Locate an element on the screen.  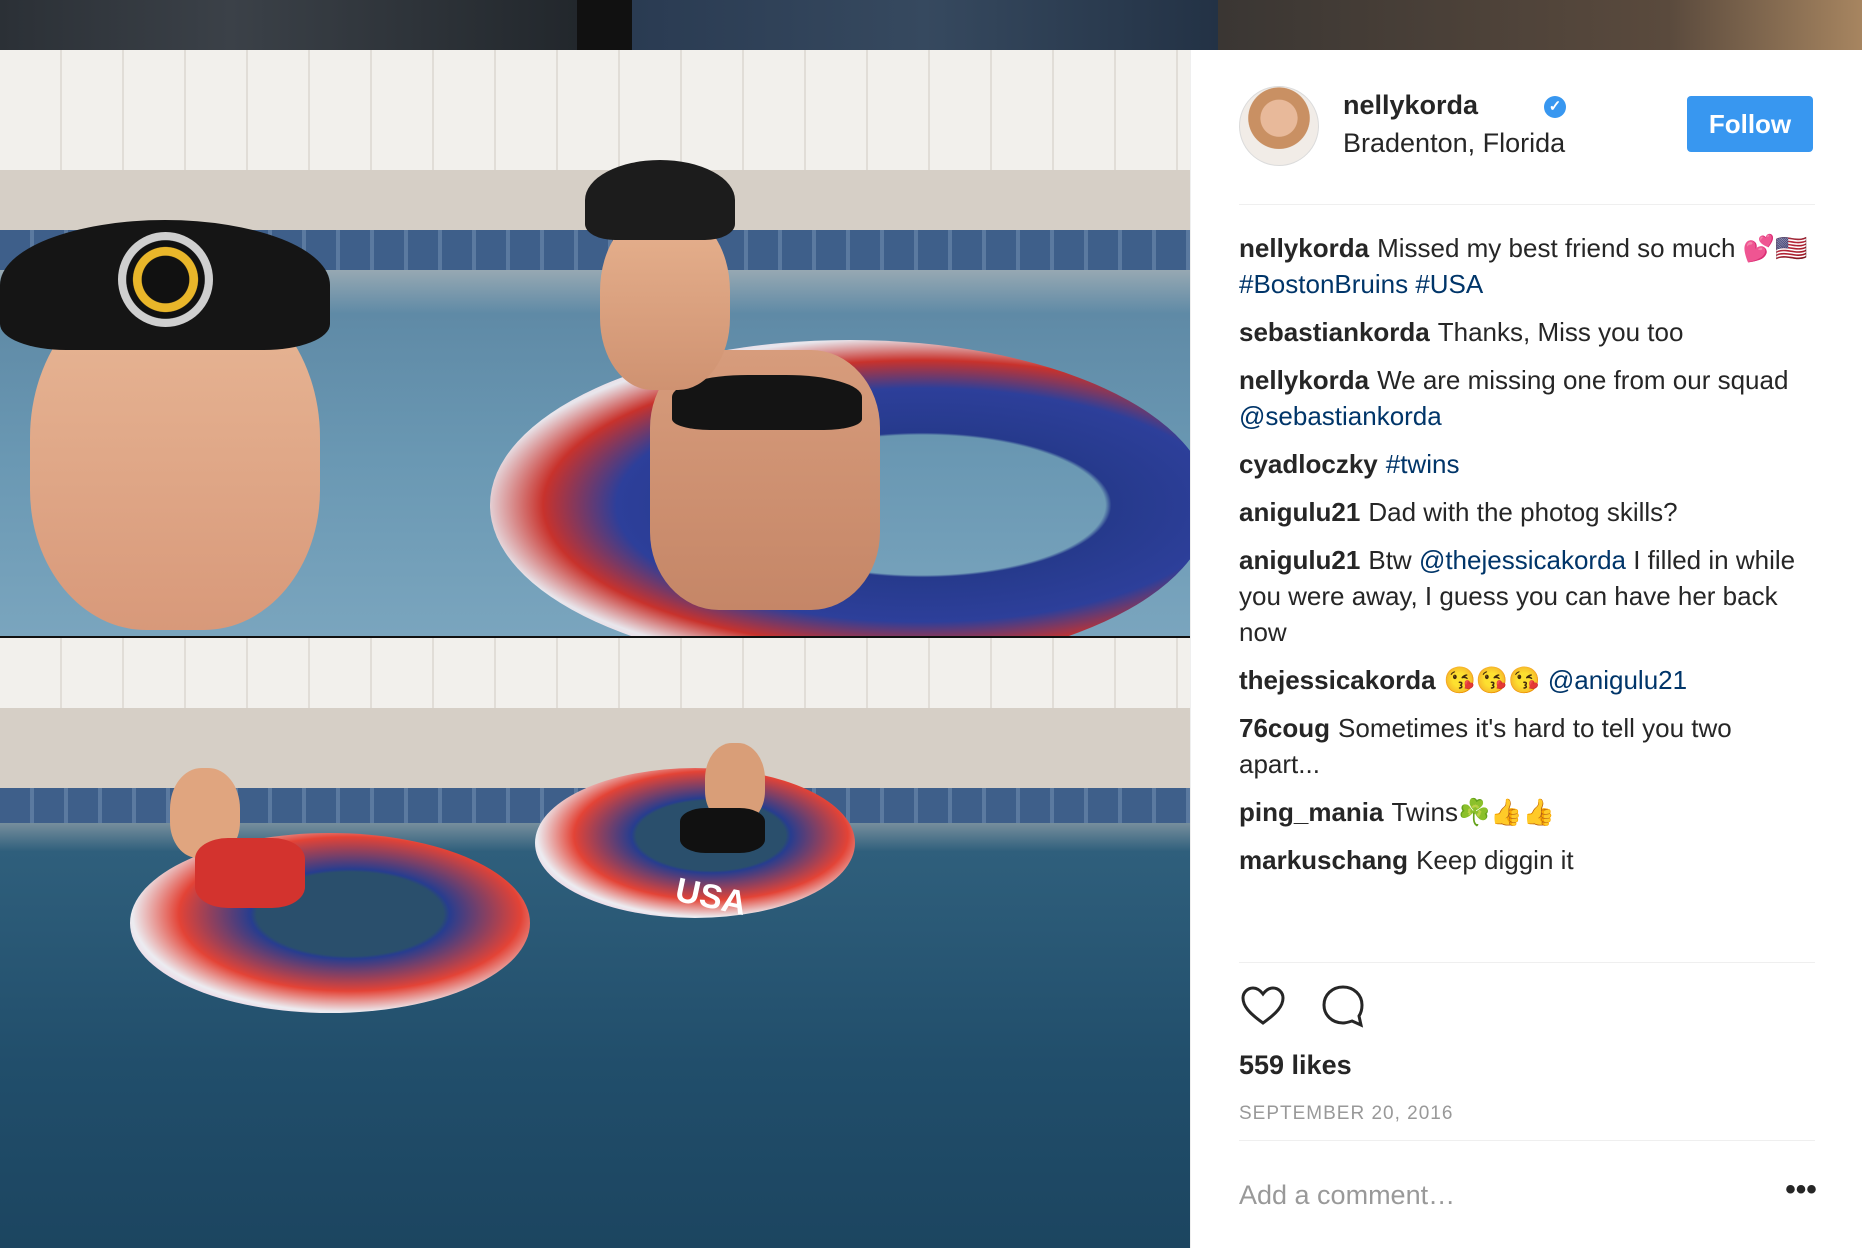
comment: thejessicakorda 😘😘😘 @anigulu21 is located at coordinates (1527, 680).